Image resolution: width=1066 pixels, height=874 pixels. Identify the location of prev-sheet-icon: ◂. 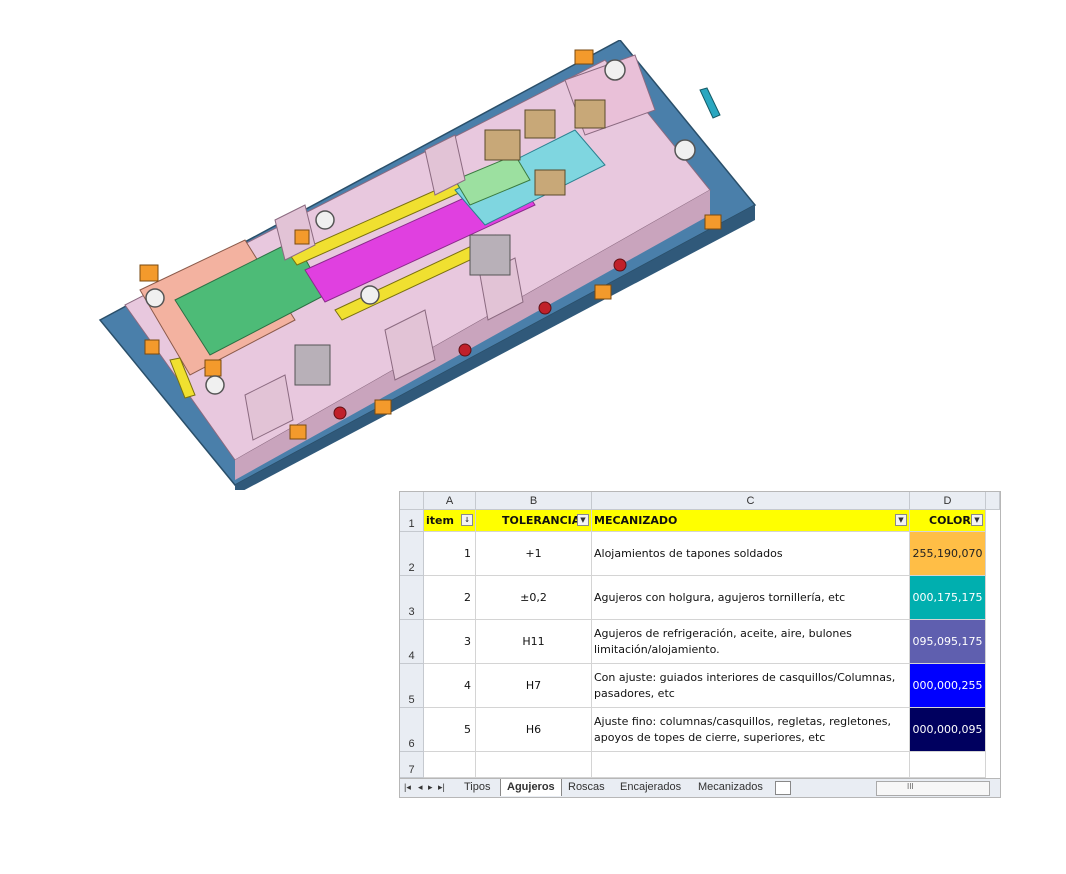
(420, 787).